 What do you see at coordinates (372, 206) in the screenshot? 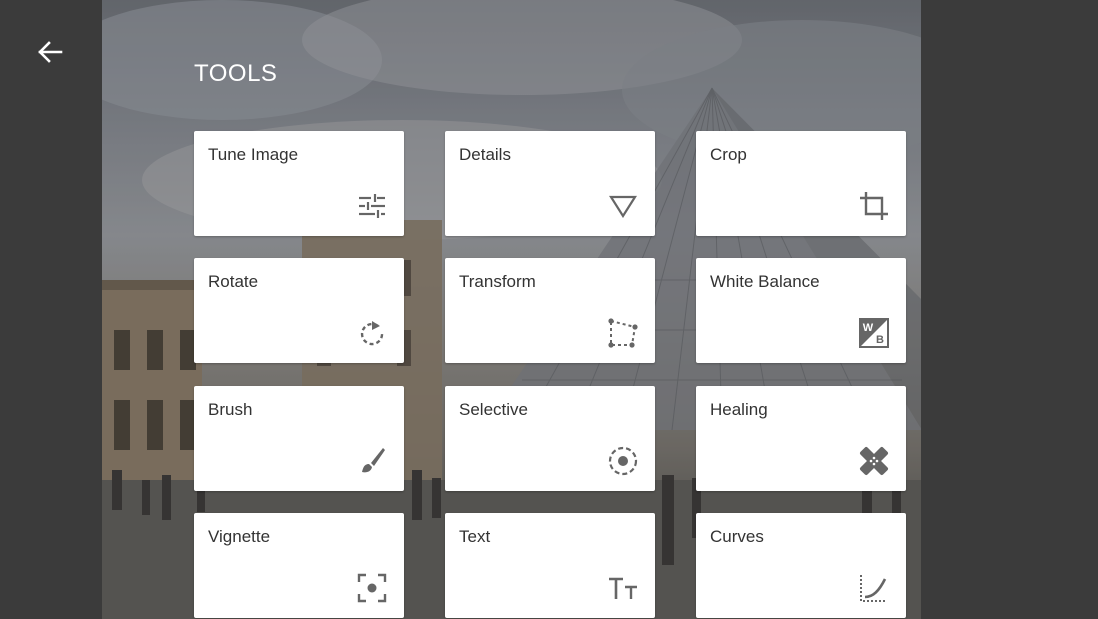
I see `sliders-icon` at bounding box center [372, 206].